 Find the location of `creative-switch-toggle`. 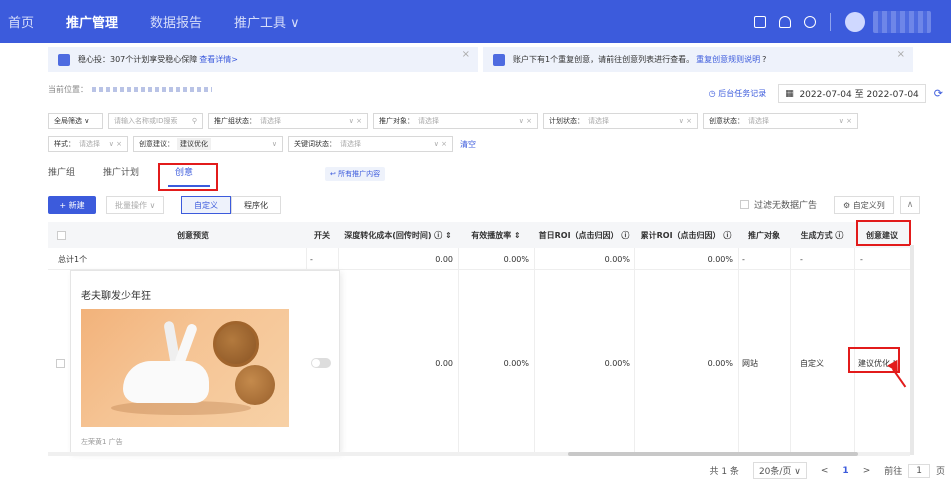

creative-switch-toggle is located at coordinates (321, 363).